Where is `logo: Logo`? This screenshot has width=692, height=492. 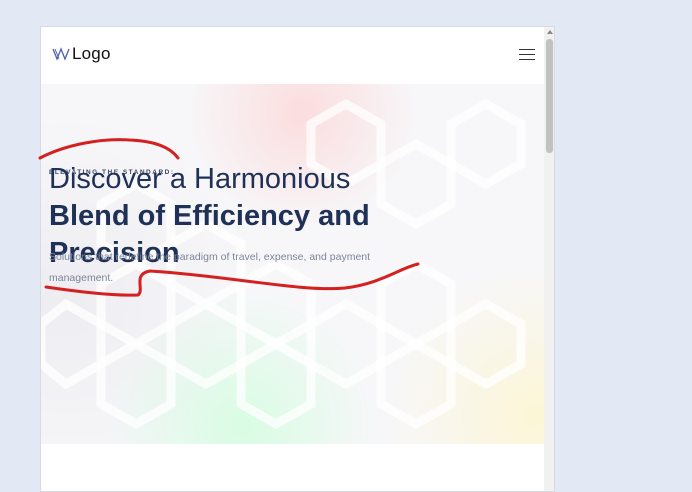
logo: Logo is located at coordinates (81, 54).